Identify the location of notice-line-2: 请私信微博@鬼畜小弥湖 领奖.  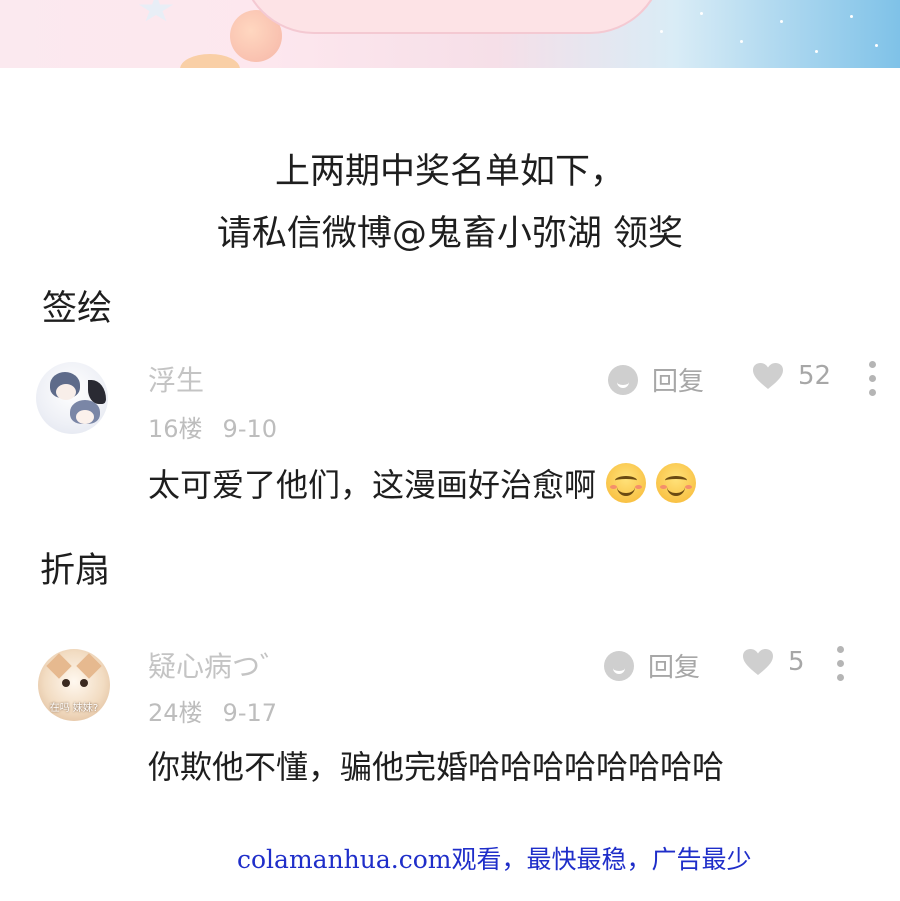
(450, 234).